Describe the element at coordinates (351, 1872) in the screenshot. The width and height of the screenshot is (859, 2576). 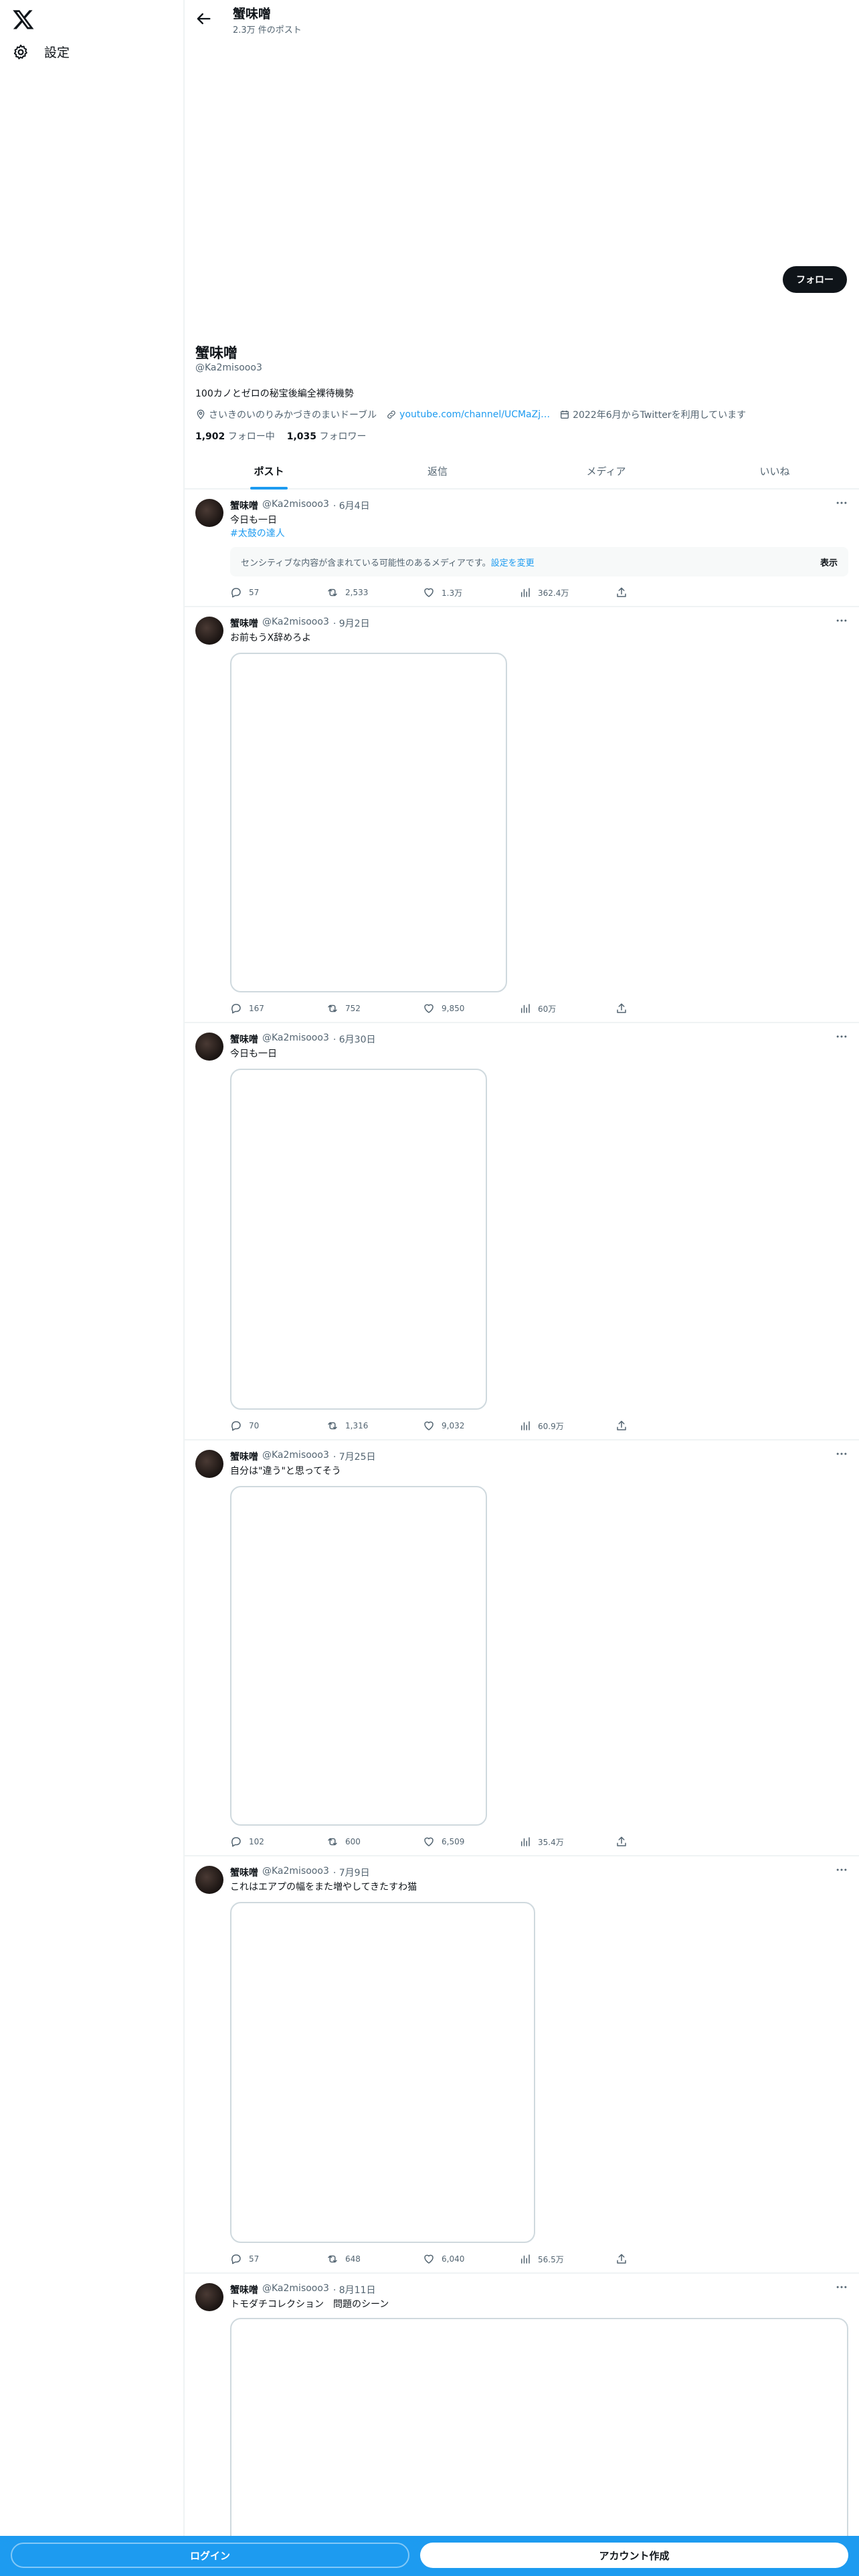
I see `post-date: · 7月9日` at that location.